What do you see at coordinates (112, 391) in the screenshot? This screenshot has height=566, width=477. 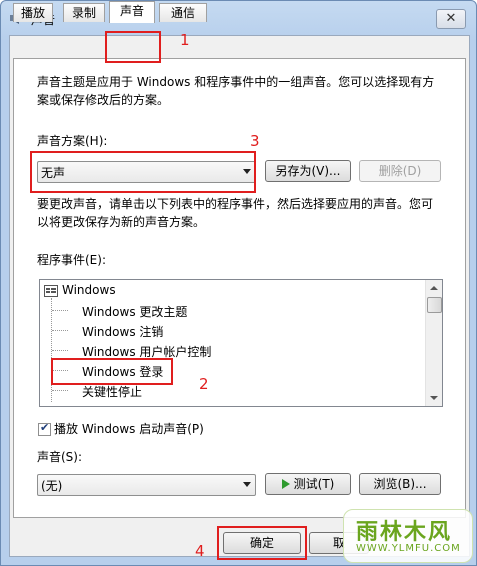 I see `list-item: 关键性停止` at bounding box center [112, 391].